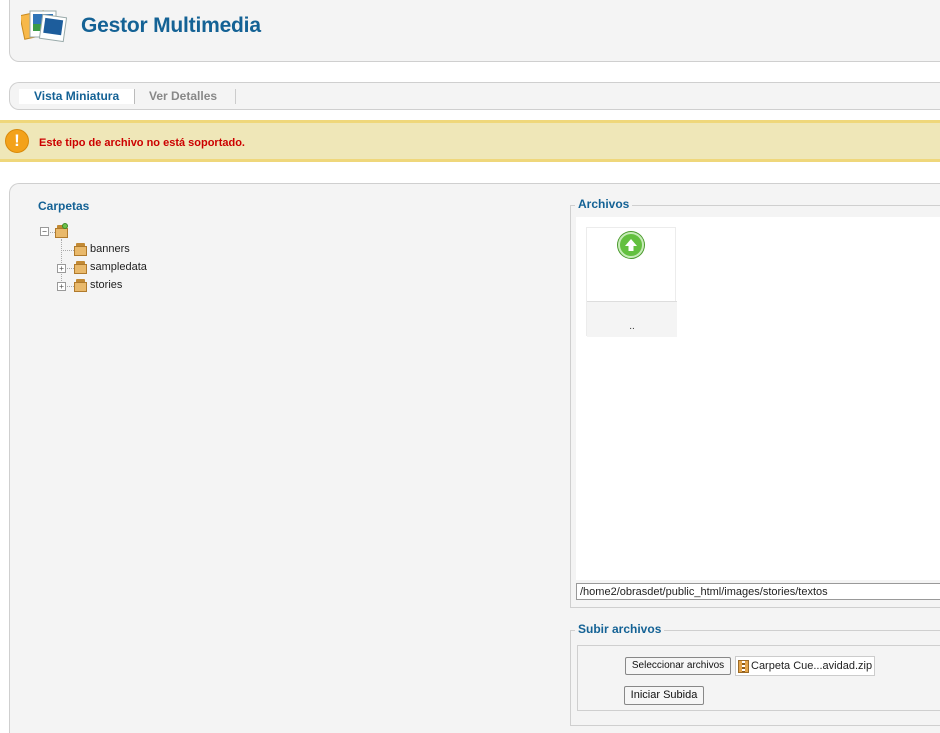 This screenshot has height=733, width=940. I want to click on select-files-button: Seleccionar archivos, so click(678, 666).